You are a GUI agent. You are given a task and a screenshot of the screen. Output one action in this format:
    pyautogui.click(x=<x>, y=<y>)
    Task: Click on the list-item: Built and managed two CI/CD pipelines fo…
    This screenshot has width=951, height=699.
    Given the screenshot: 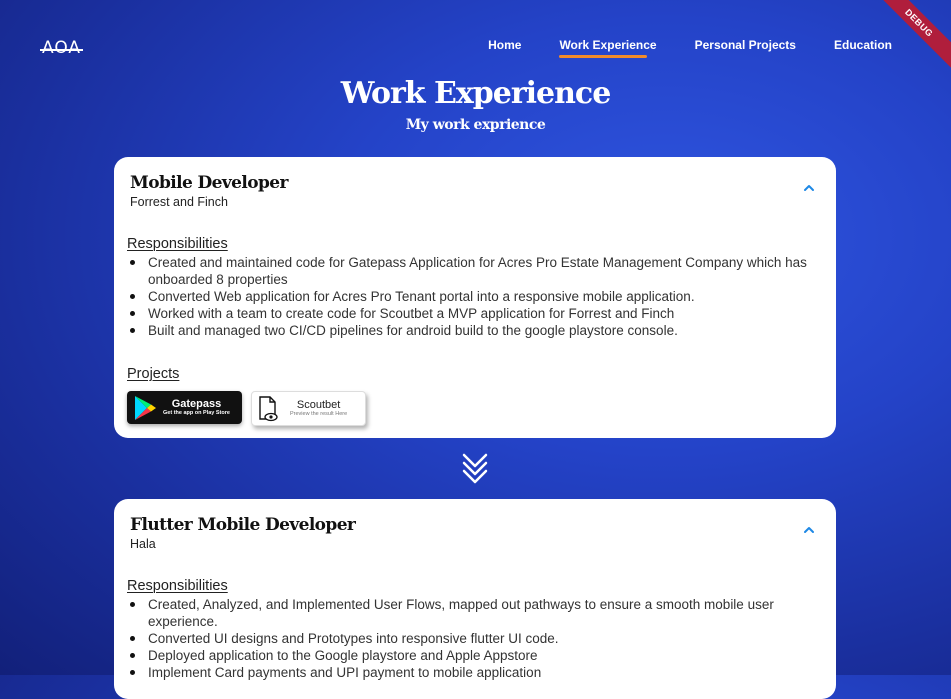 What is the action you would take?
    pyautogui.click(x=474, y=330)
    